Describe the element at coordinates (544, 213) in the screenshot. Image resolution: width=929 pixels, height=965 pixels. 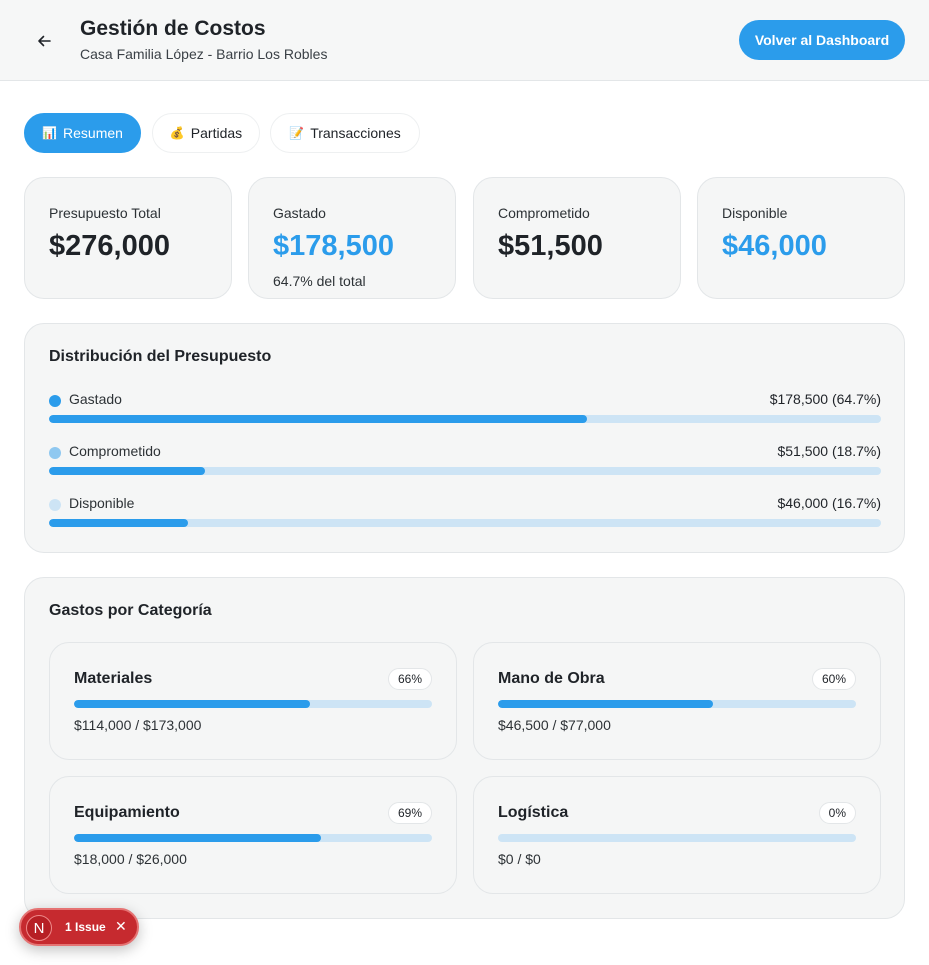
I see `card-label: Comprometido` at that location.